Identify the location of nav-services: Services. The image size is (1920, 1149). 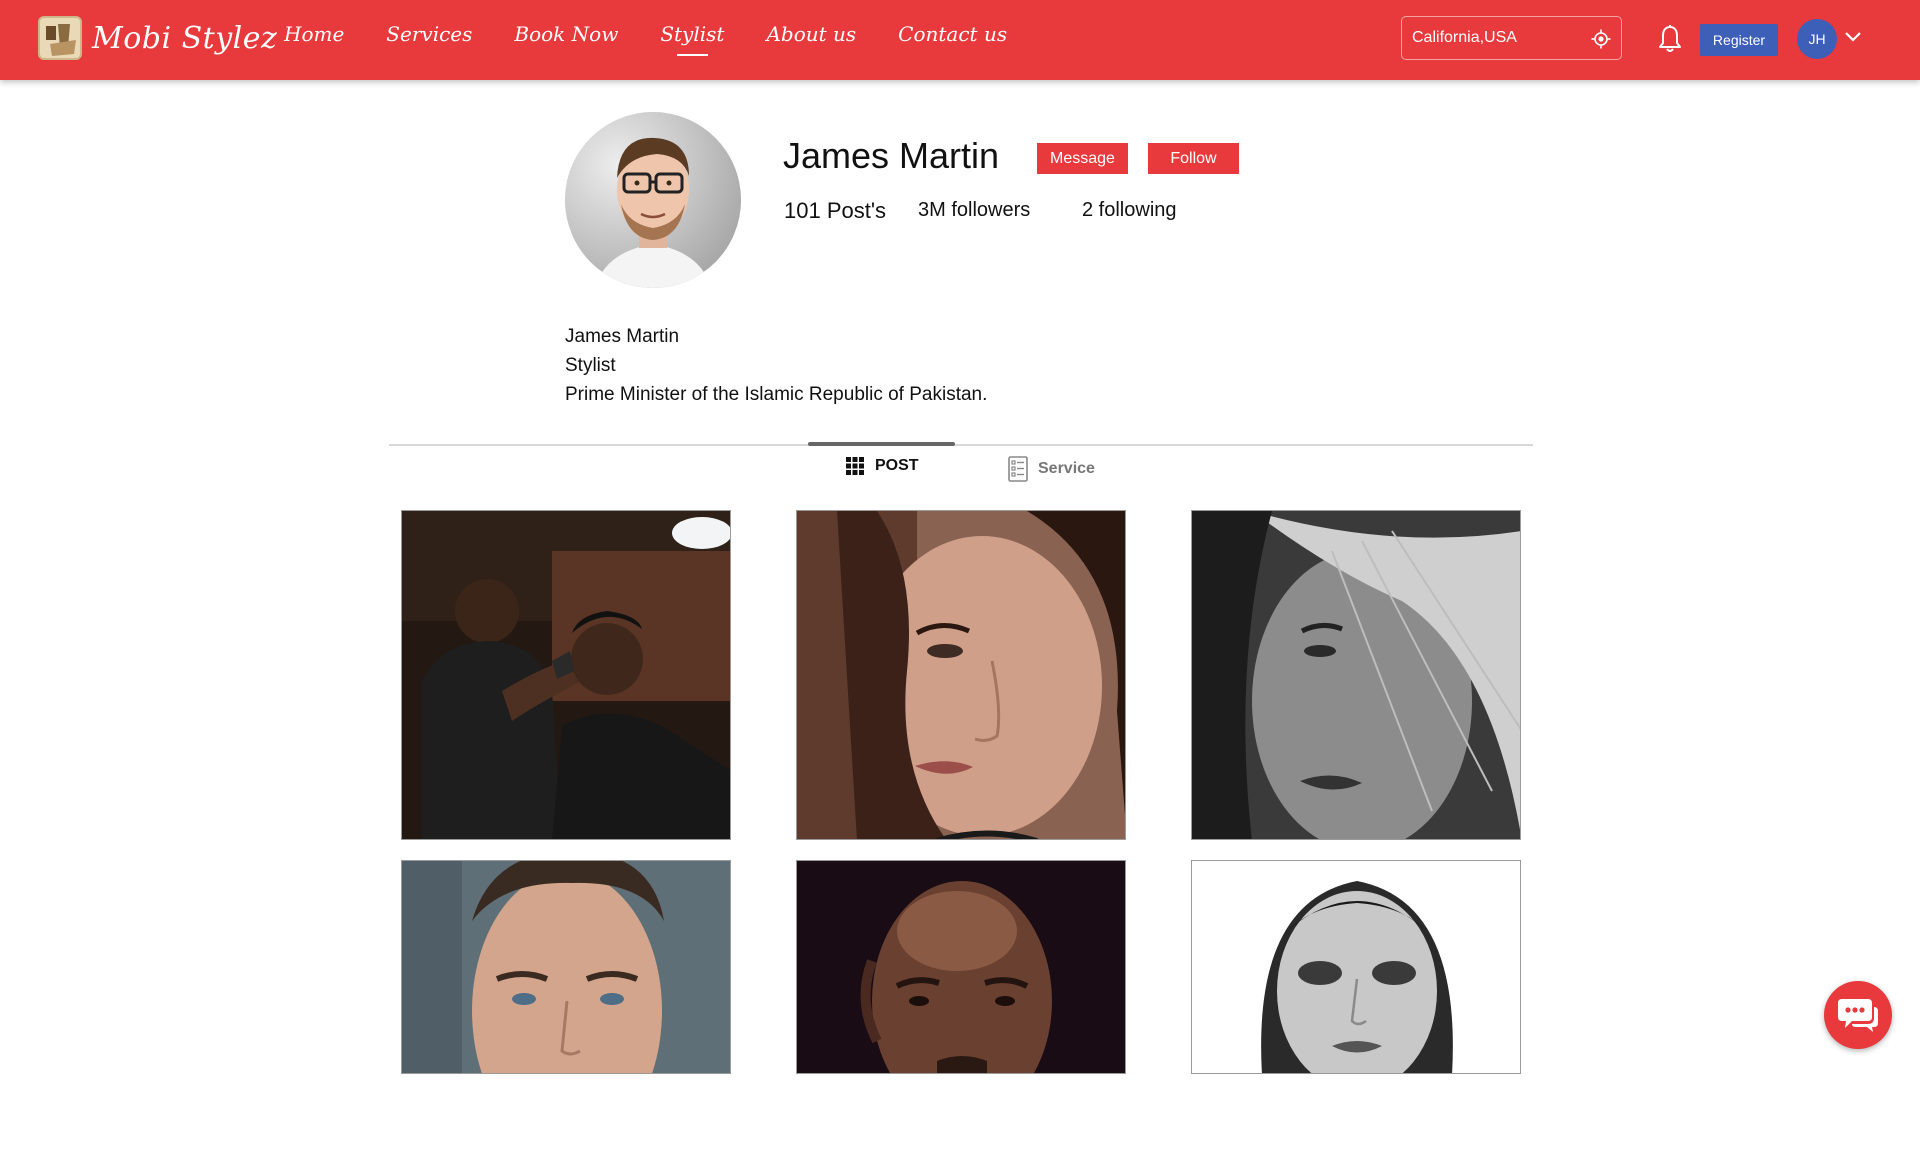
(429, 34).